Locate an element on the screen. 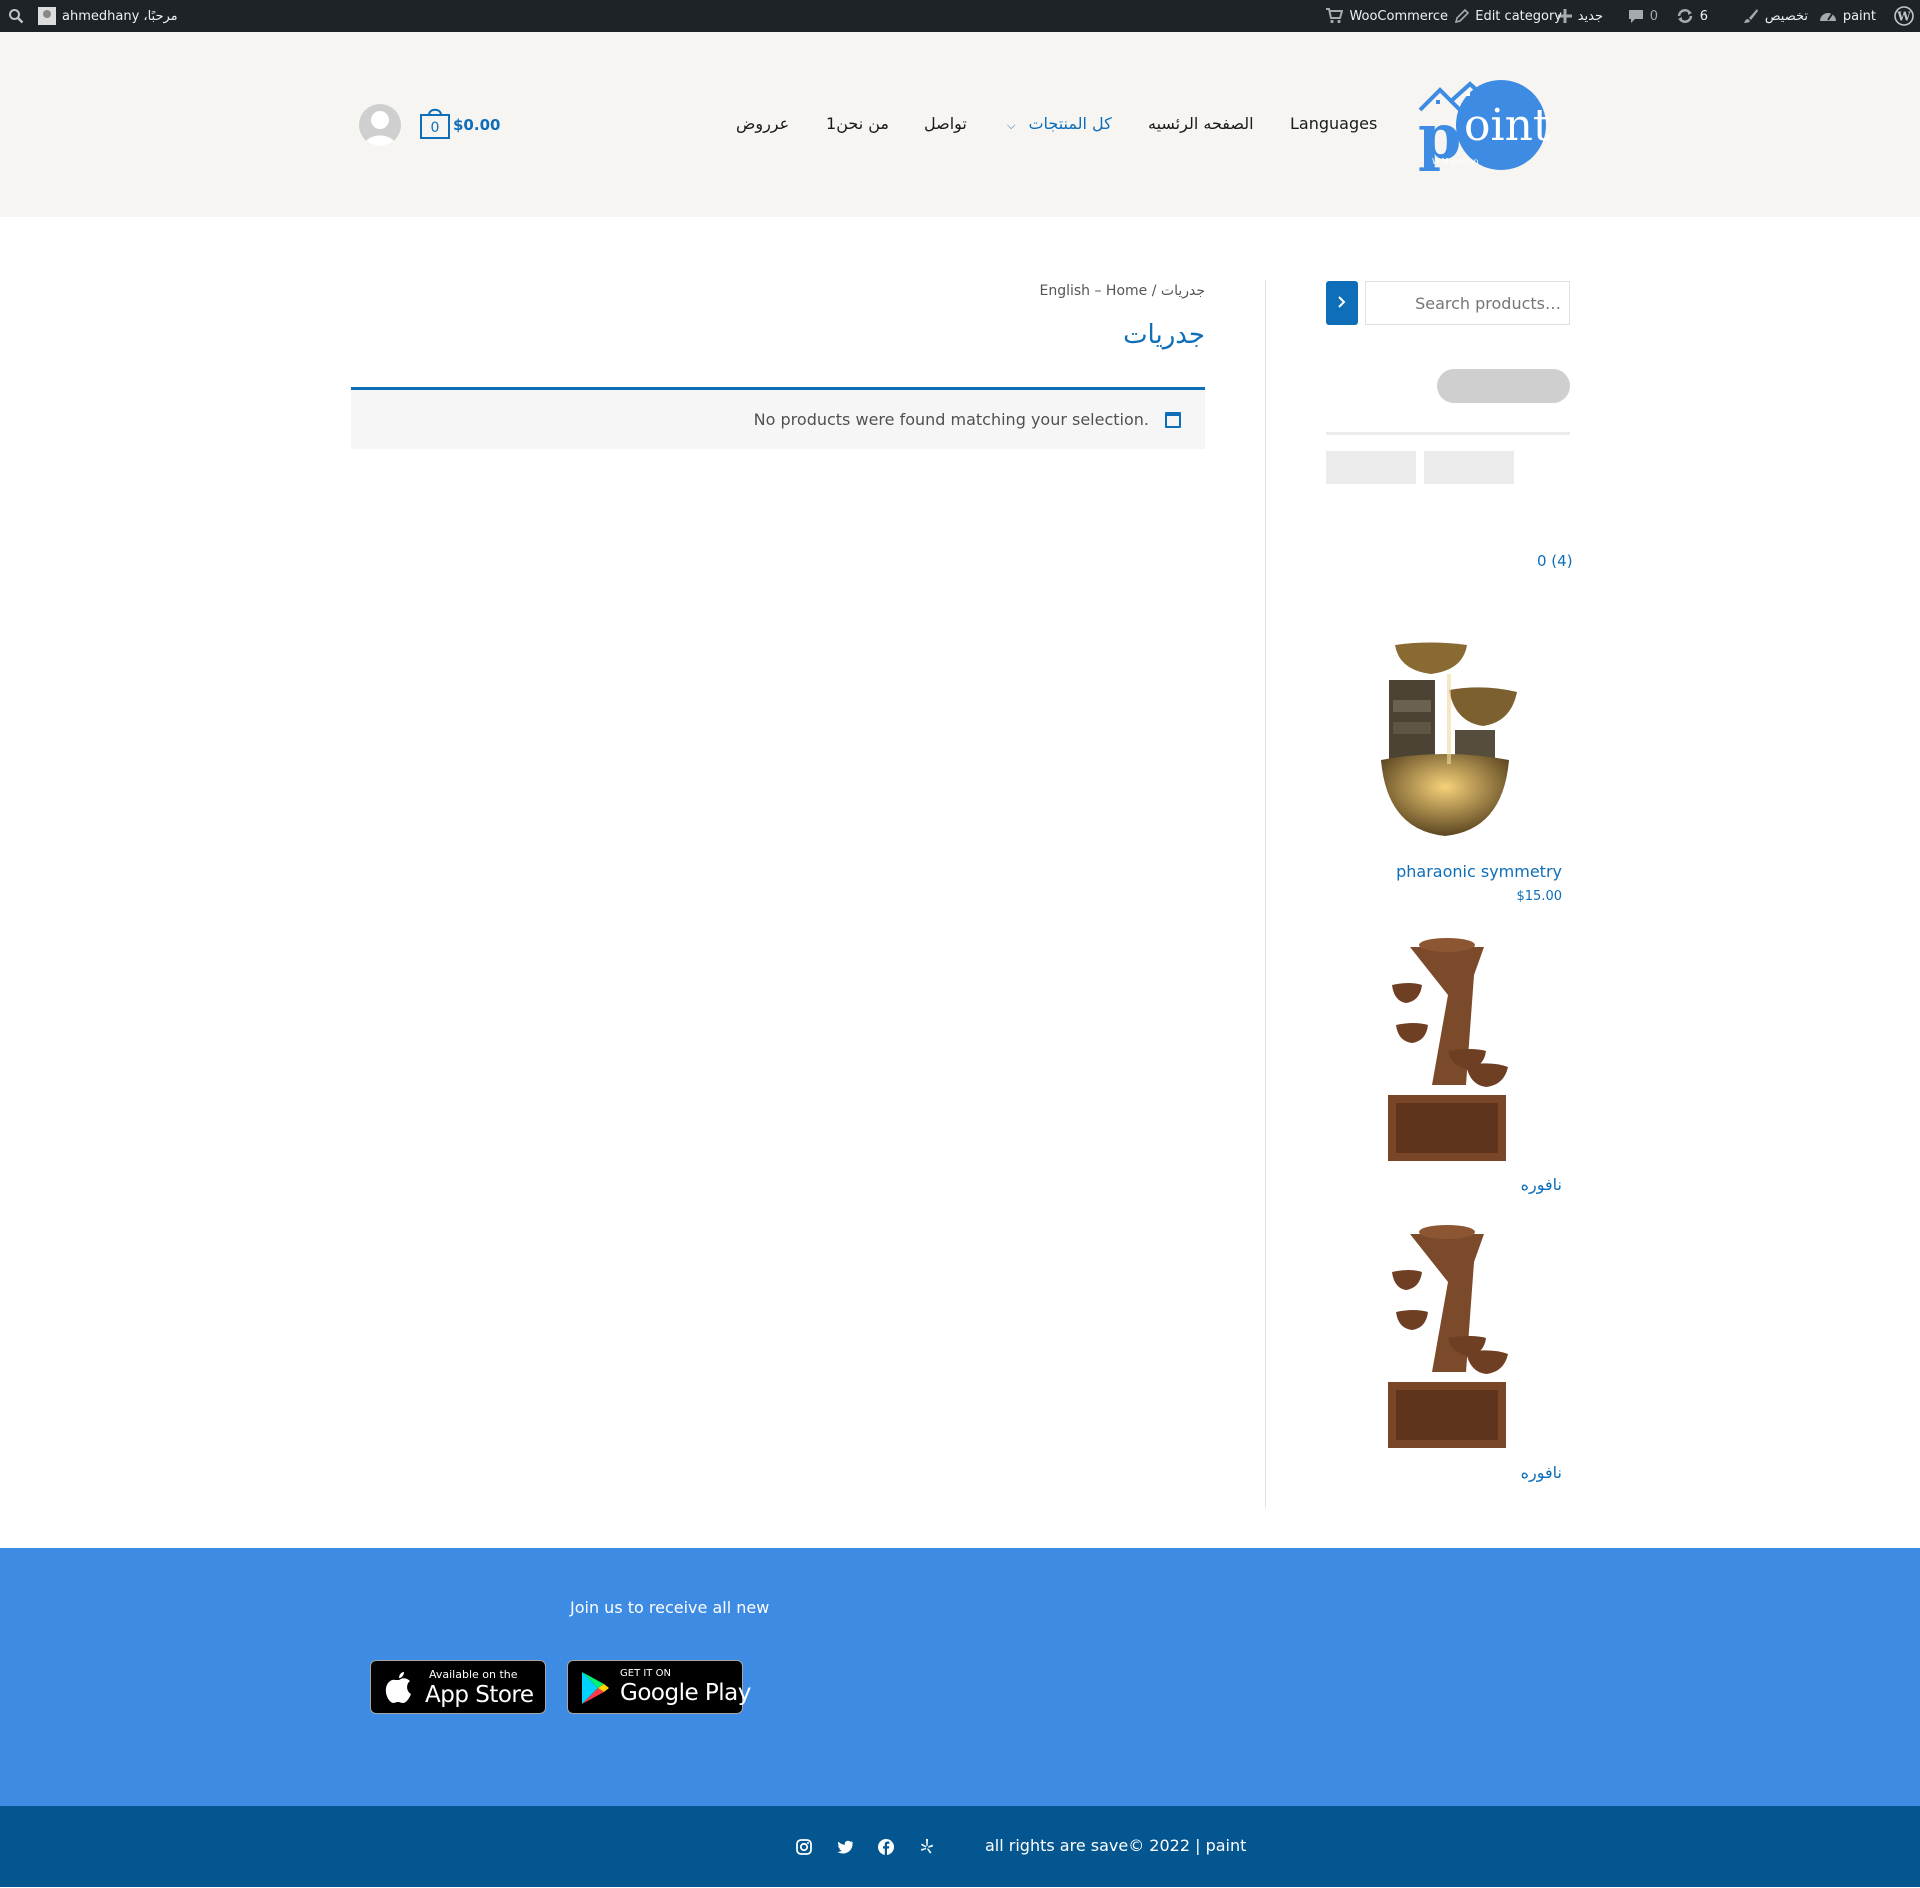 Image resolution: width=1920 pixels, height=1888 pixels. google-play-small-text: GET IT ON is located at coordinates (645, 1673).